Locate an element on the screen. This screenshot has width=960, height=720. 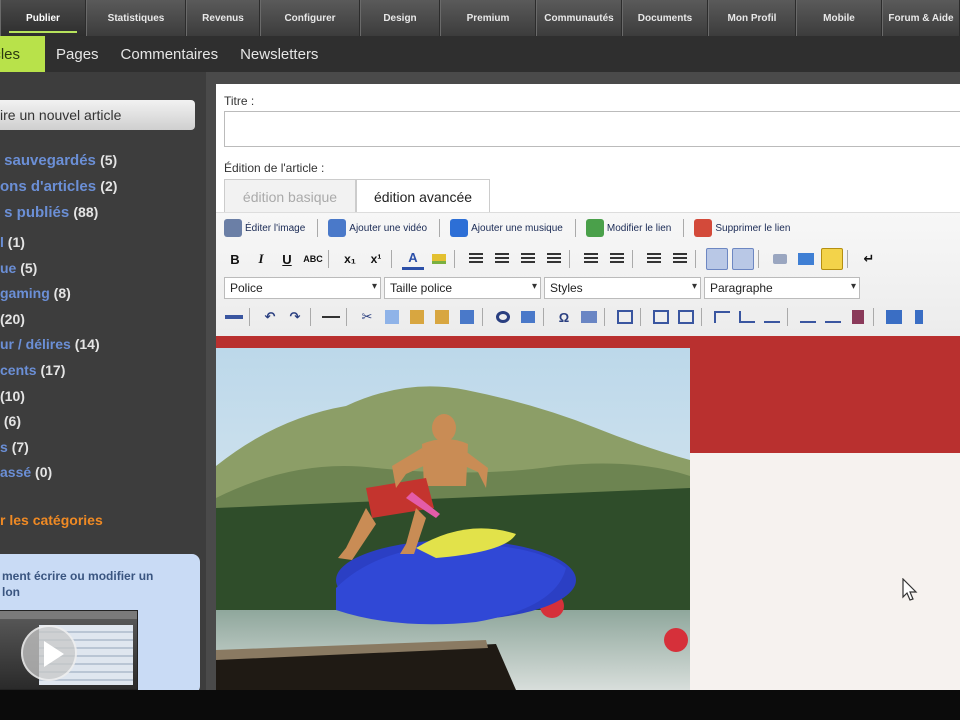
remove-link-button: Supprimer le lien is located at coordinates (742, 228).